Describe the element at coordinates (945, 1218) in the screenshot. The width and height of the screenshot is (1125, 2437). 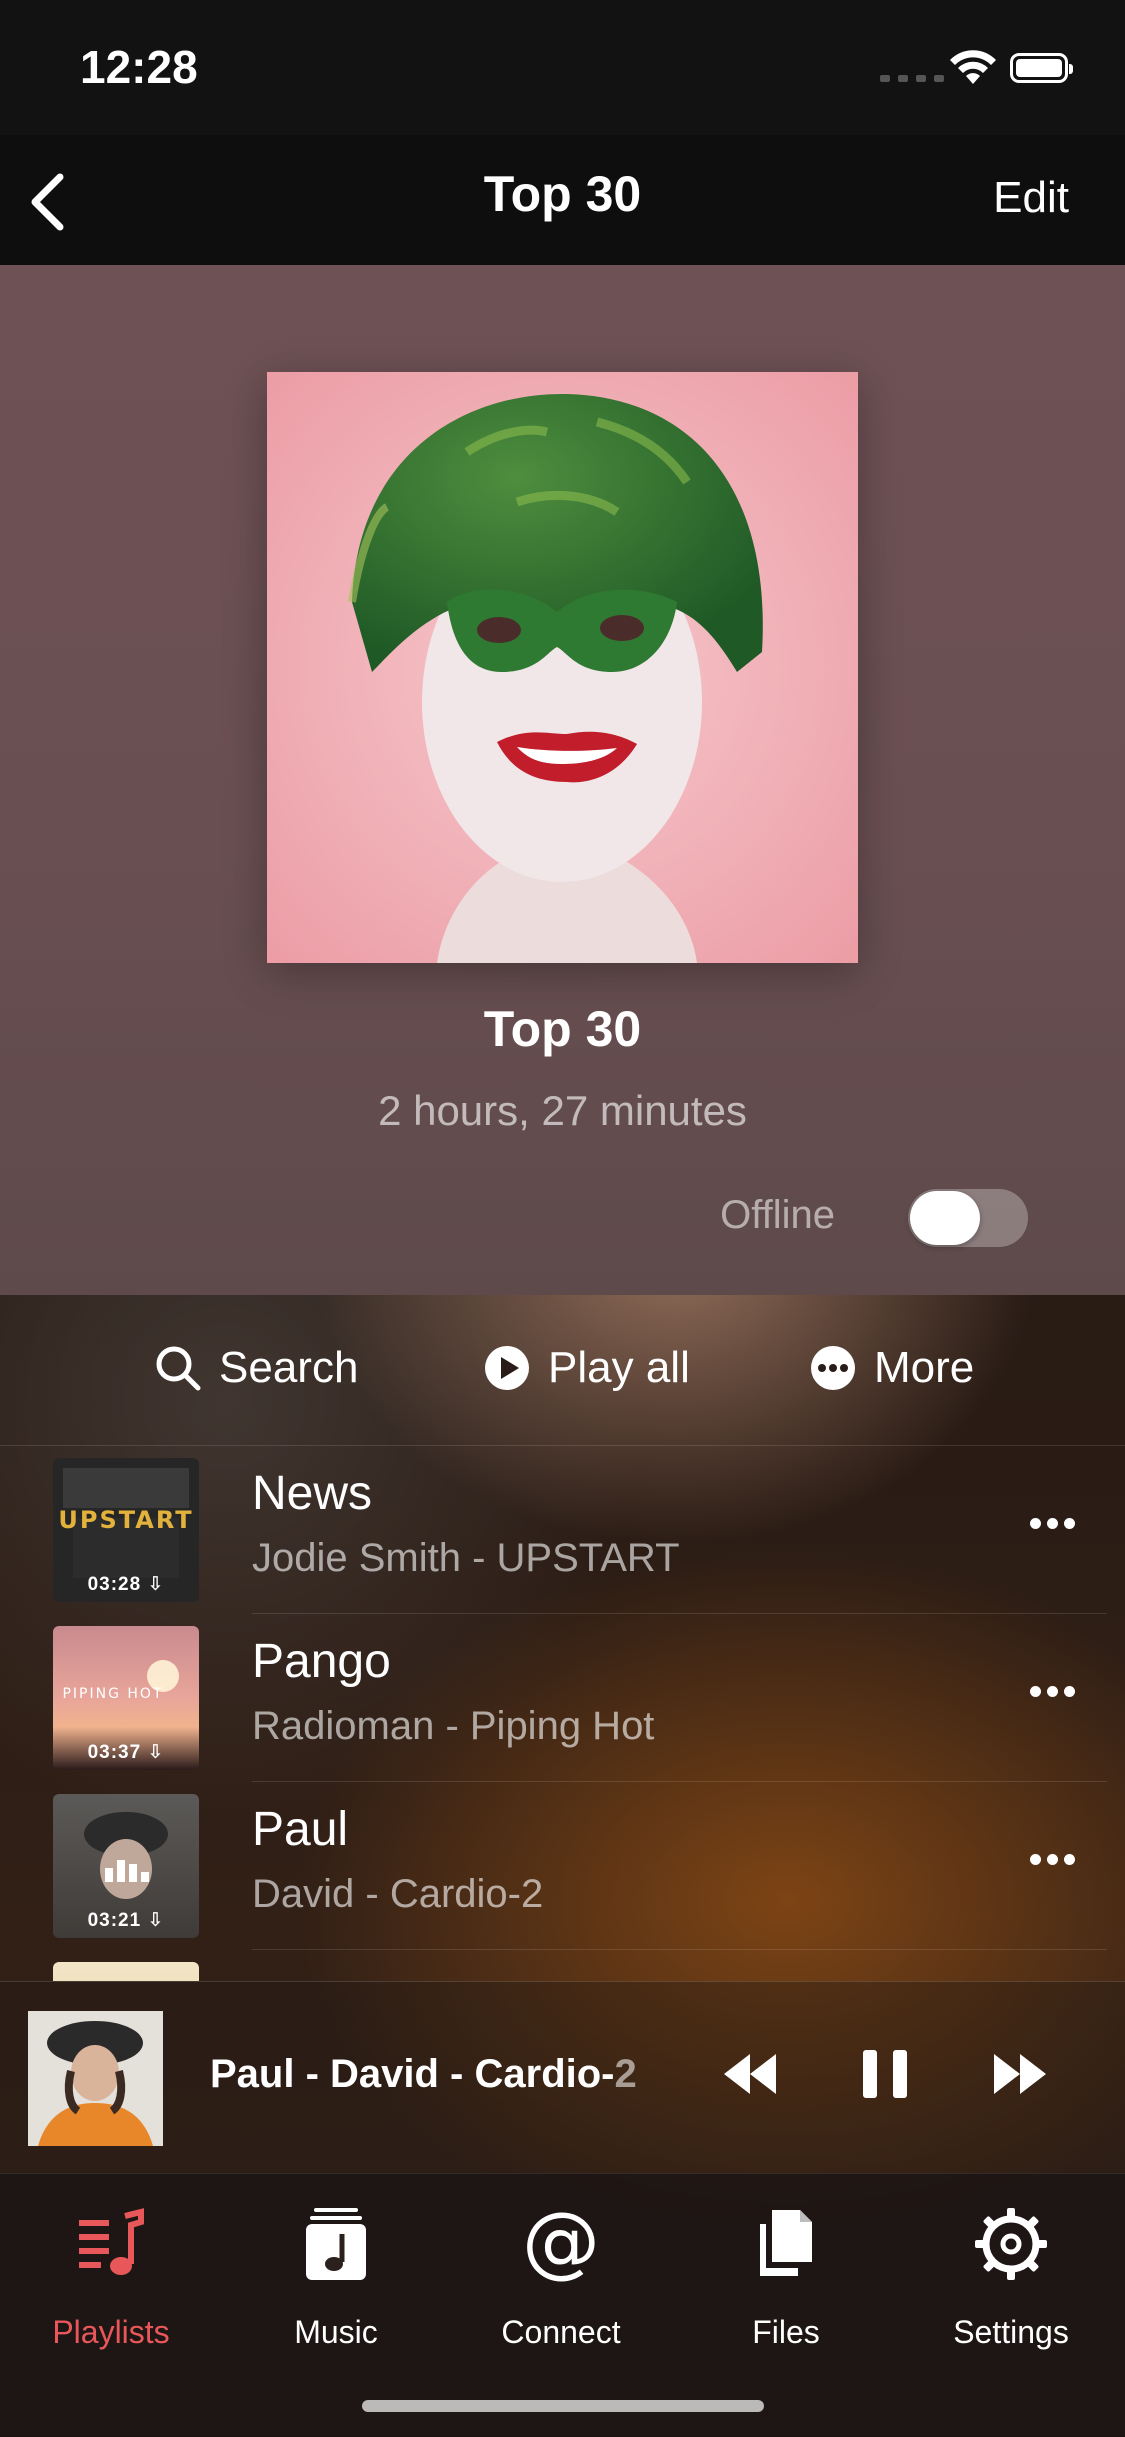
I see `toggle-knob` at that location.